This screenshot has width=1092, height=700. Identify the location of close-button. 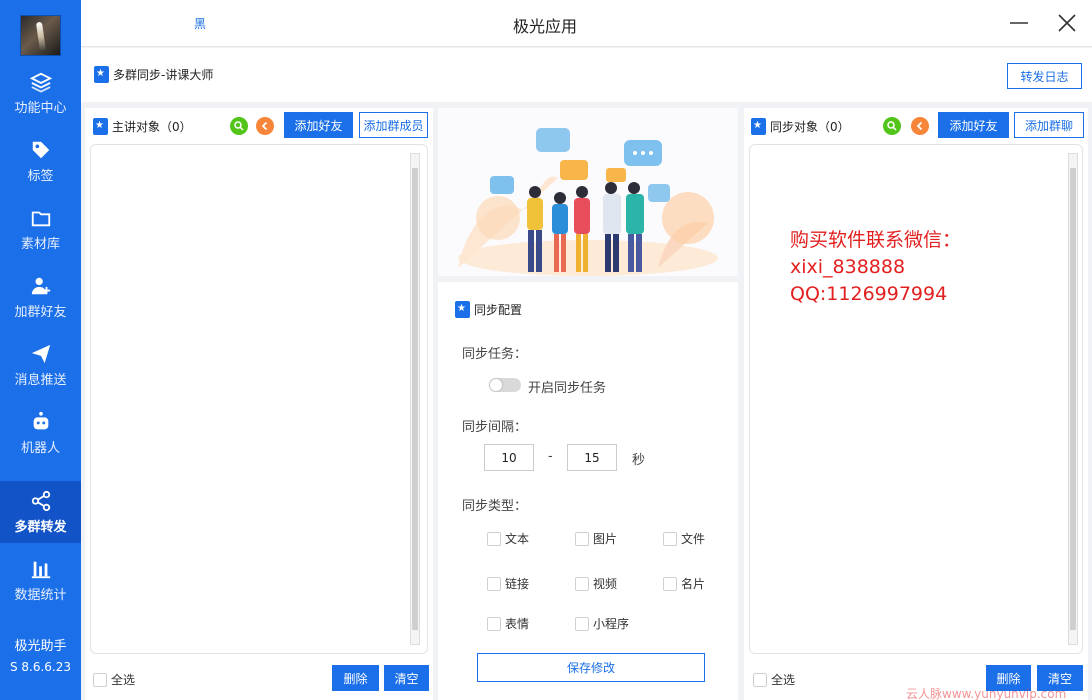
(1067, 23).